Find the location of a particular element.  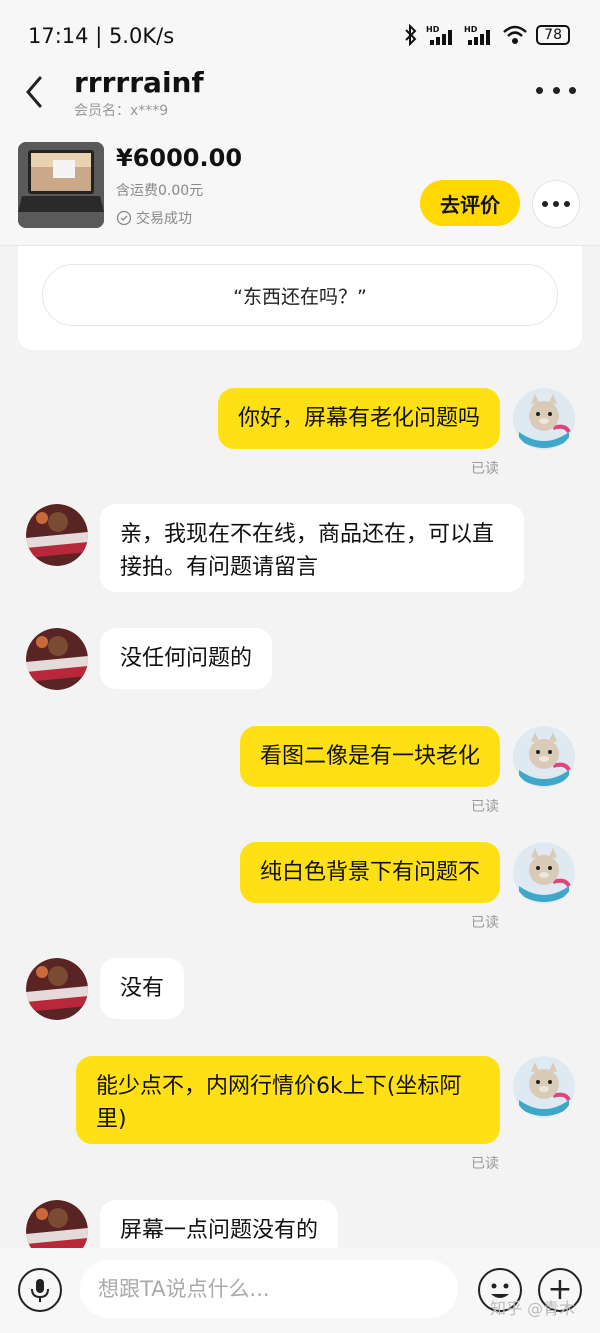

quoted-question: “东西还在吗？” is located at coordinates (300, 295).